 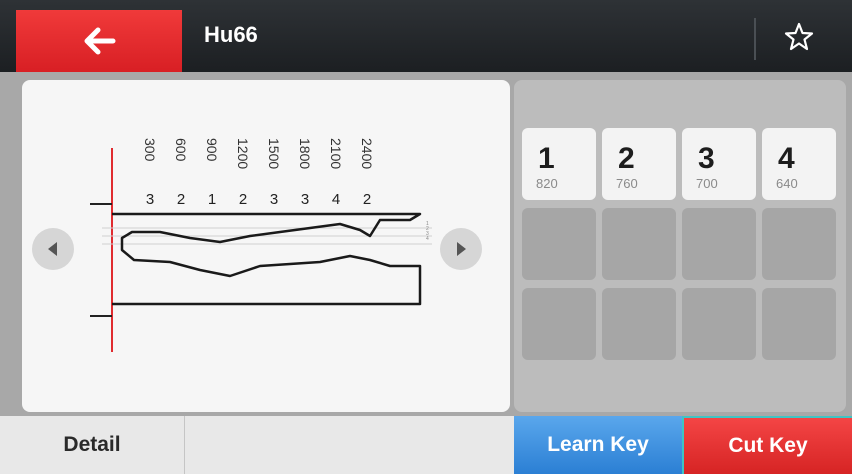 What do you see at coordinates (786, 158) in the screenshot?
I see `depth-number: 4` at bounding box center [786, 158].